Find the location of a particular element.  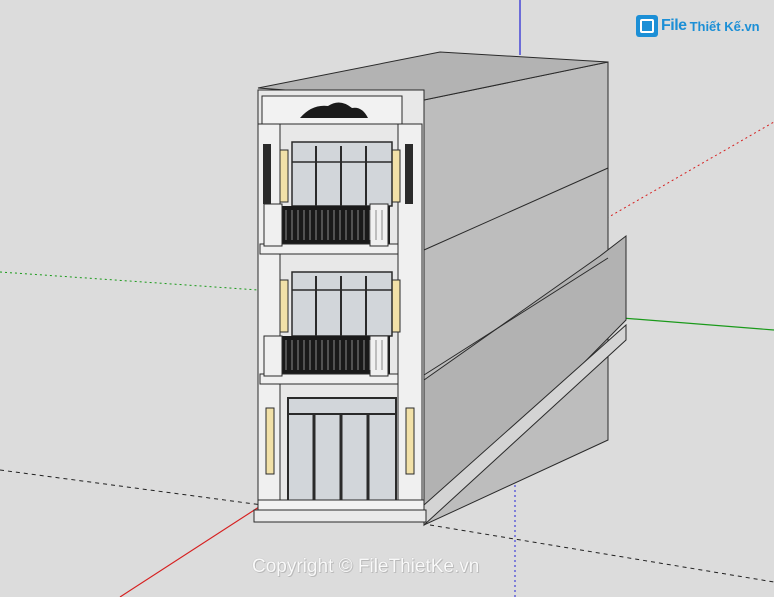

balcony-2f-post-right is located at coordinates (379, 356).